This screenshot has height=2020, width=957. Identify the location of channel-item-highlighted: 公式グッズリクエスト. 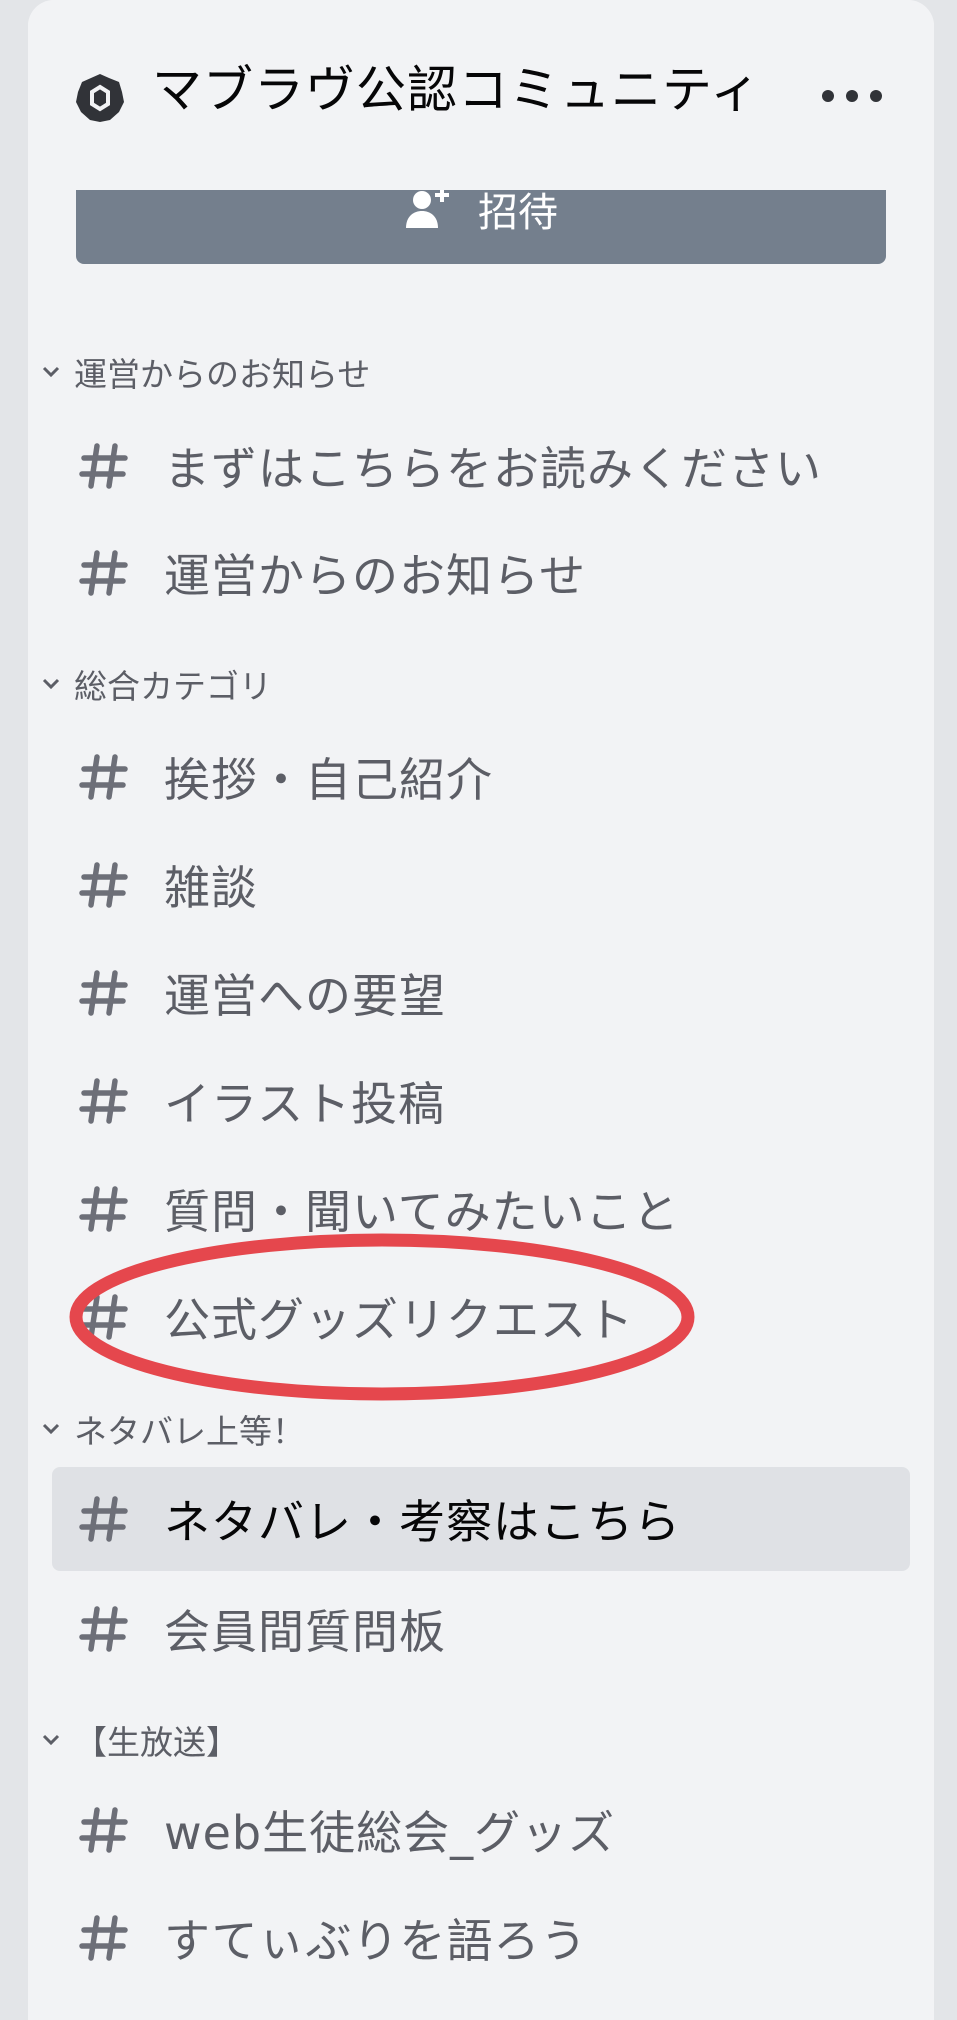
(481, 1317).